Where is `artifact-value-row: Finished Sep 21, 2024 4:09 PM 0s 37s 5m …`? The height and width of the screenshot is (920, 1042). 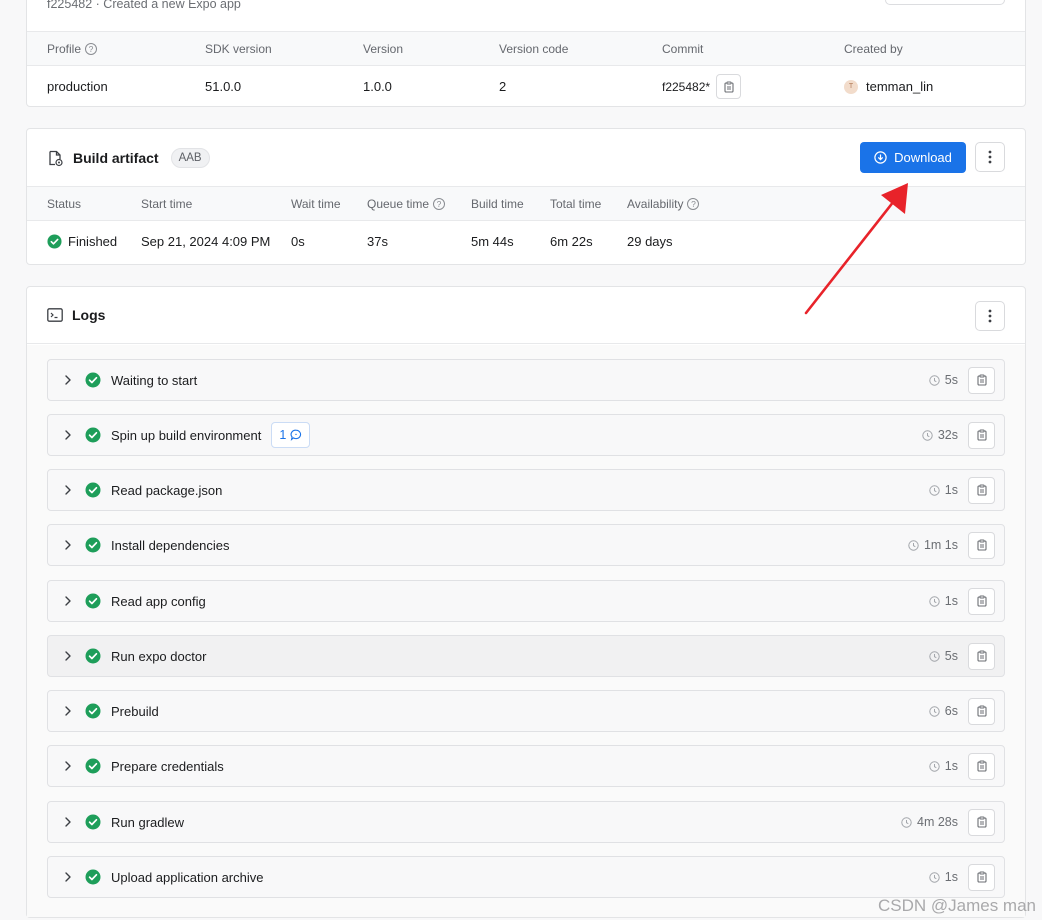 artifact-value-row: Finished Sep 21, 2024 4:09 PM 0s 37s 5m … is located at coordinates (526, 243).